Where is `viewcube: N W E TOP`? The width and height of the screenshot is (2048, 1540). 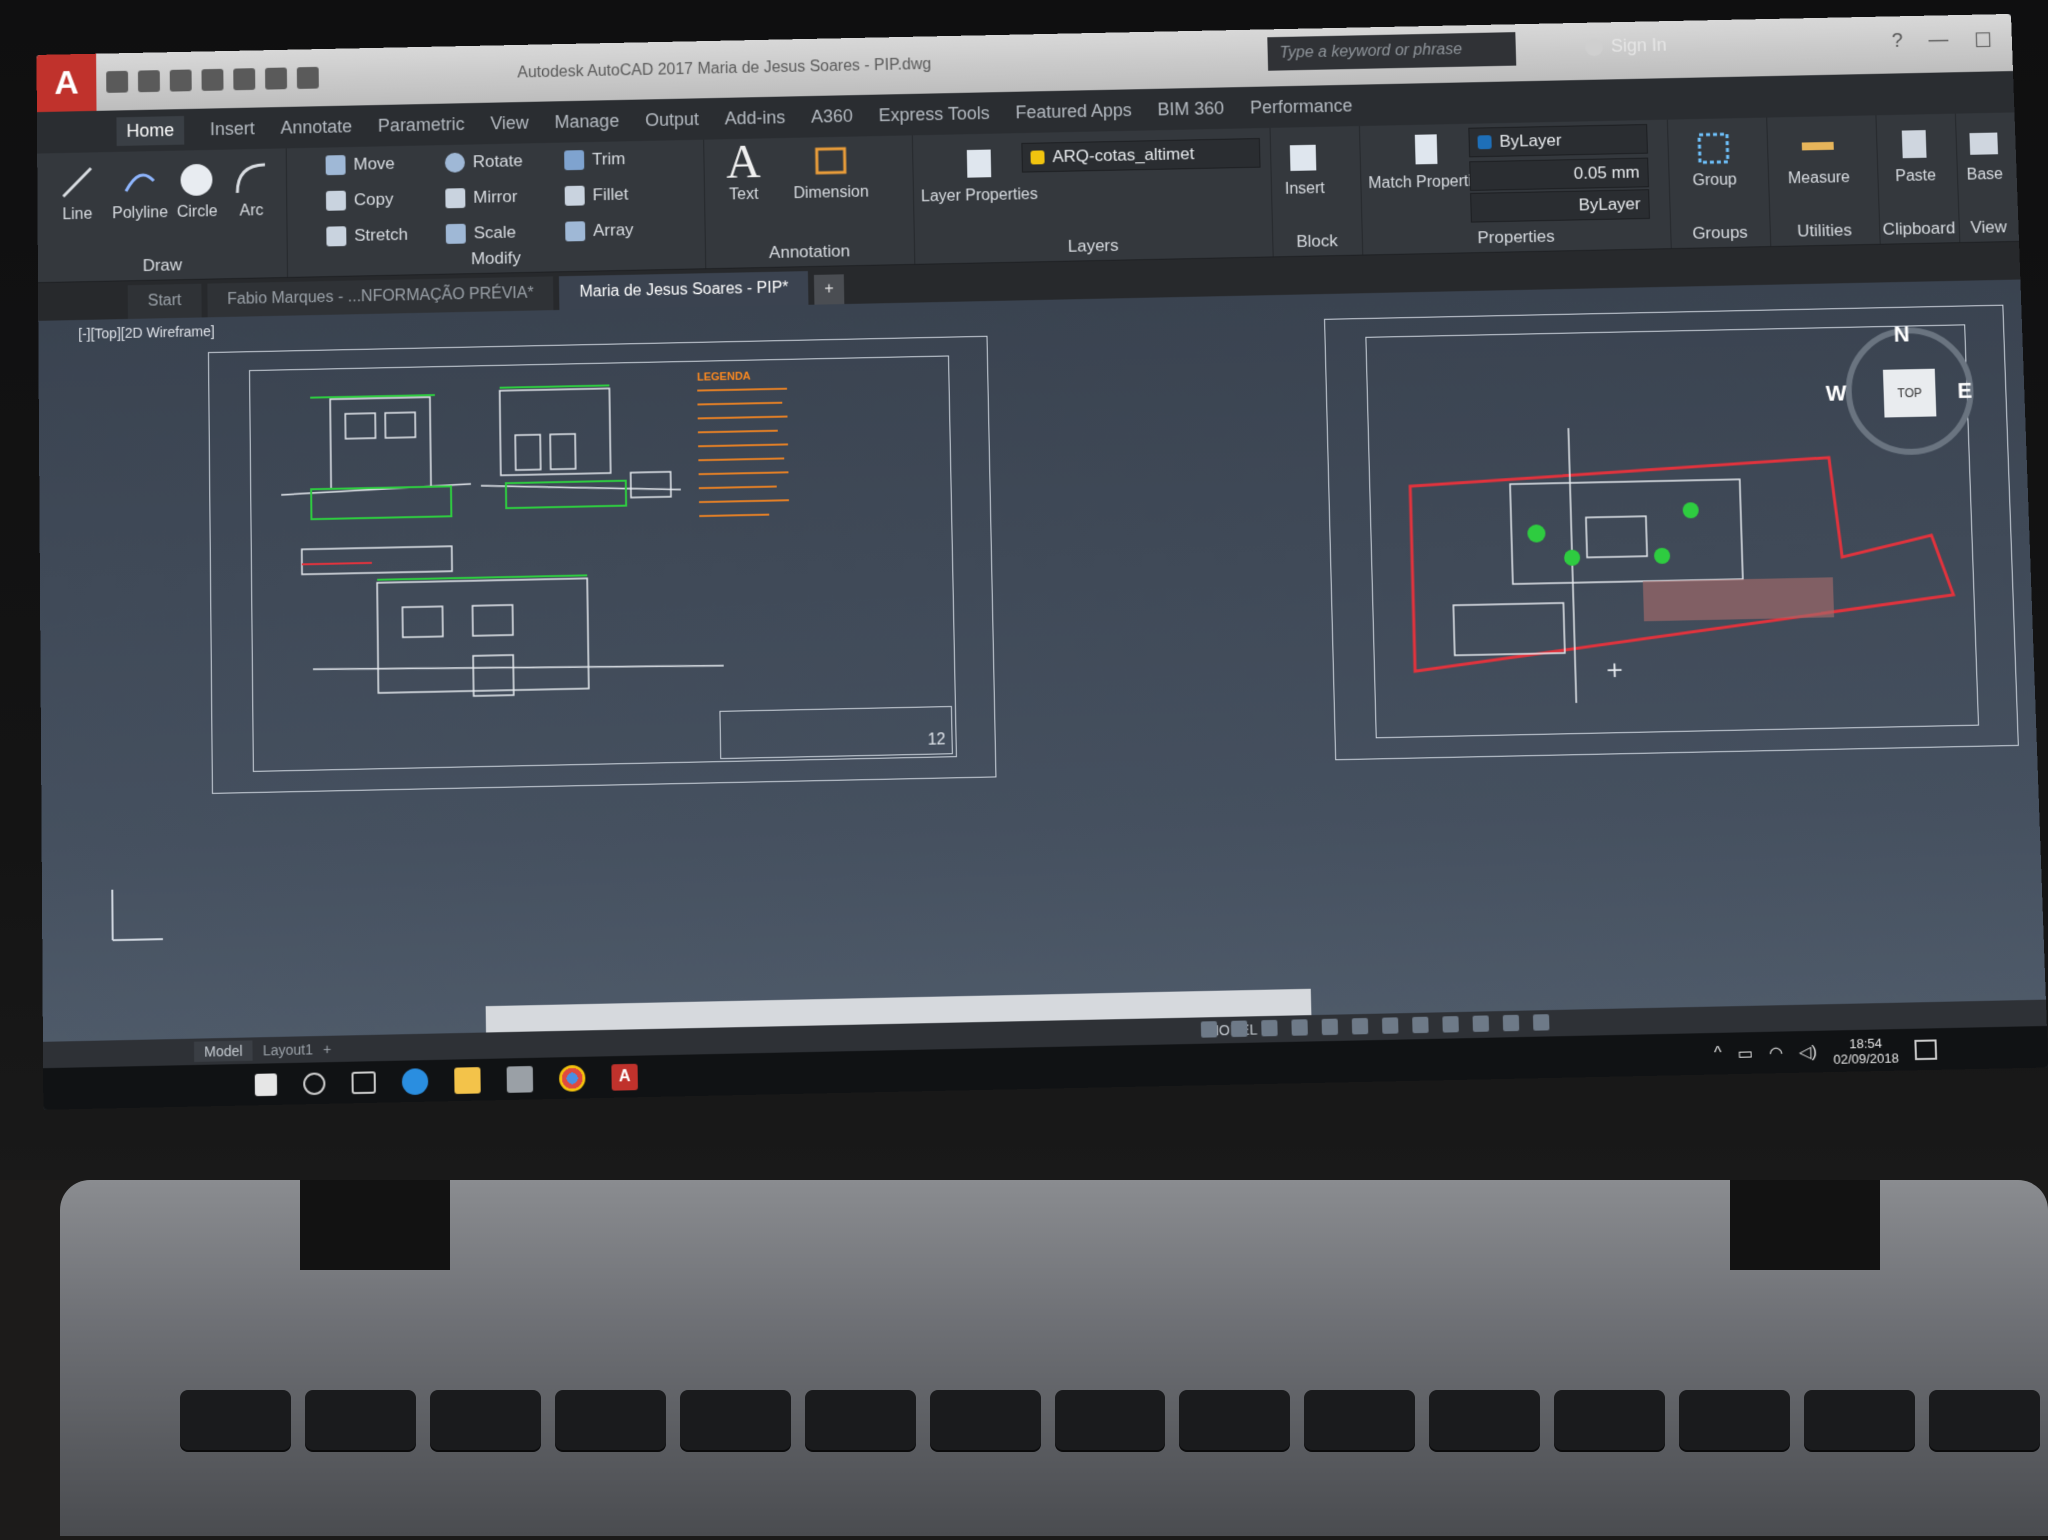 viewcube: N W E TOP is located at coordinates (1911, 397).